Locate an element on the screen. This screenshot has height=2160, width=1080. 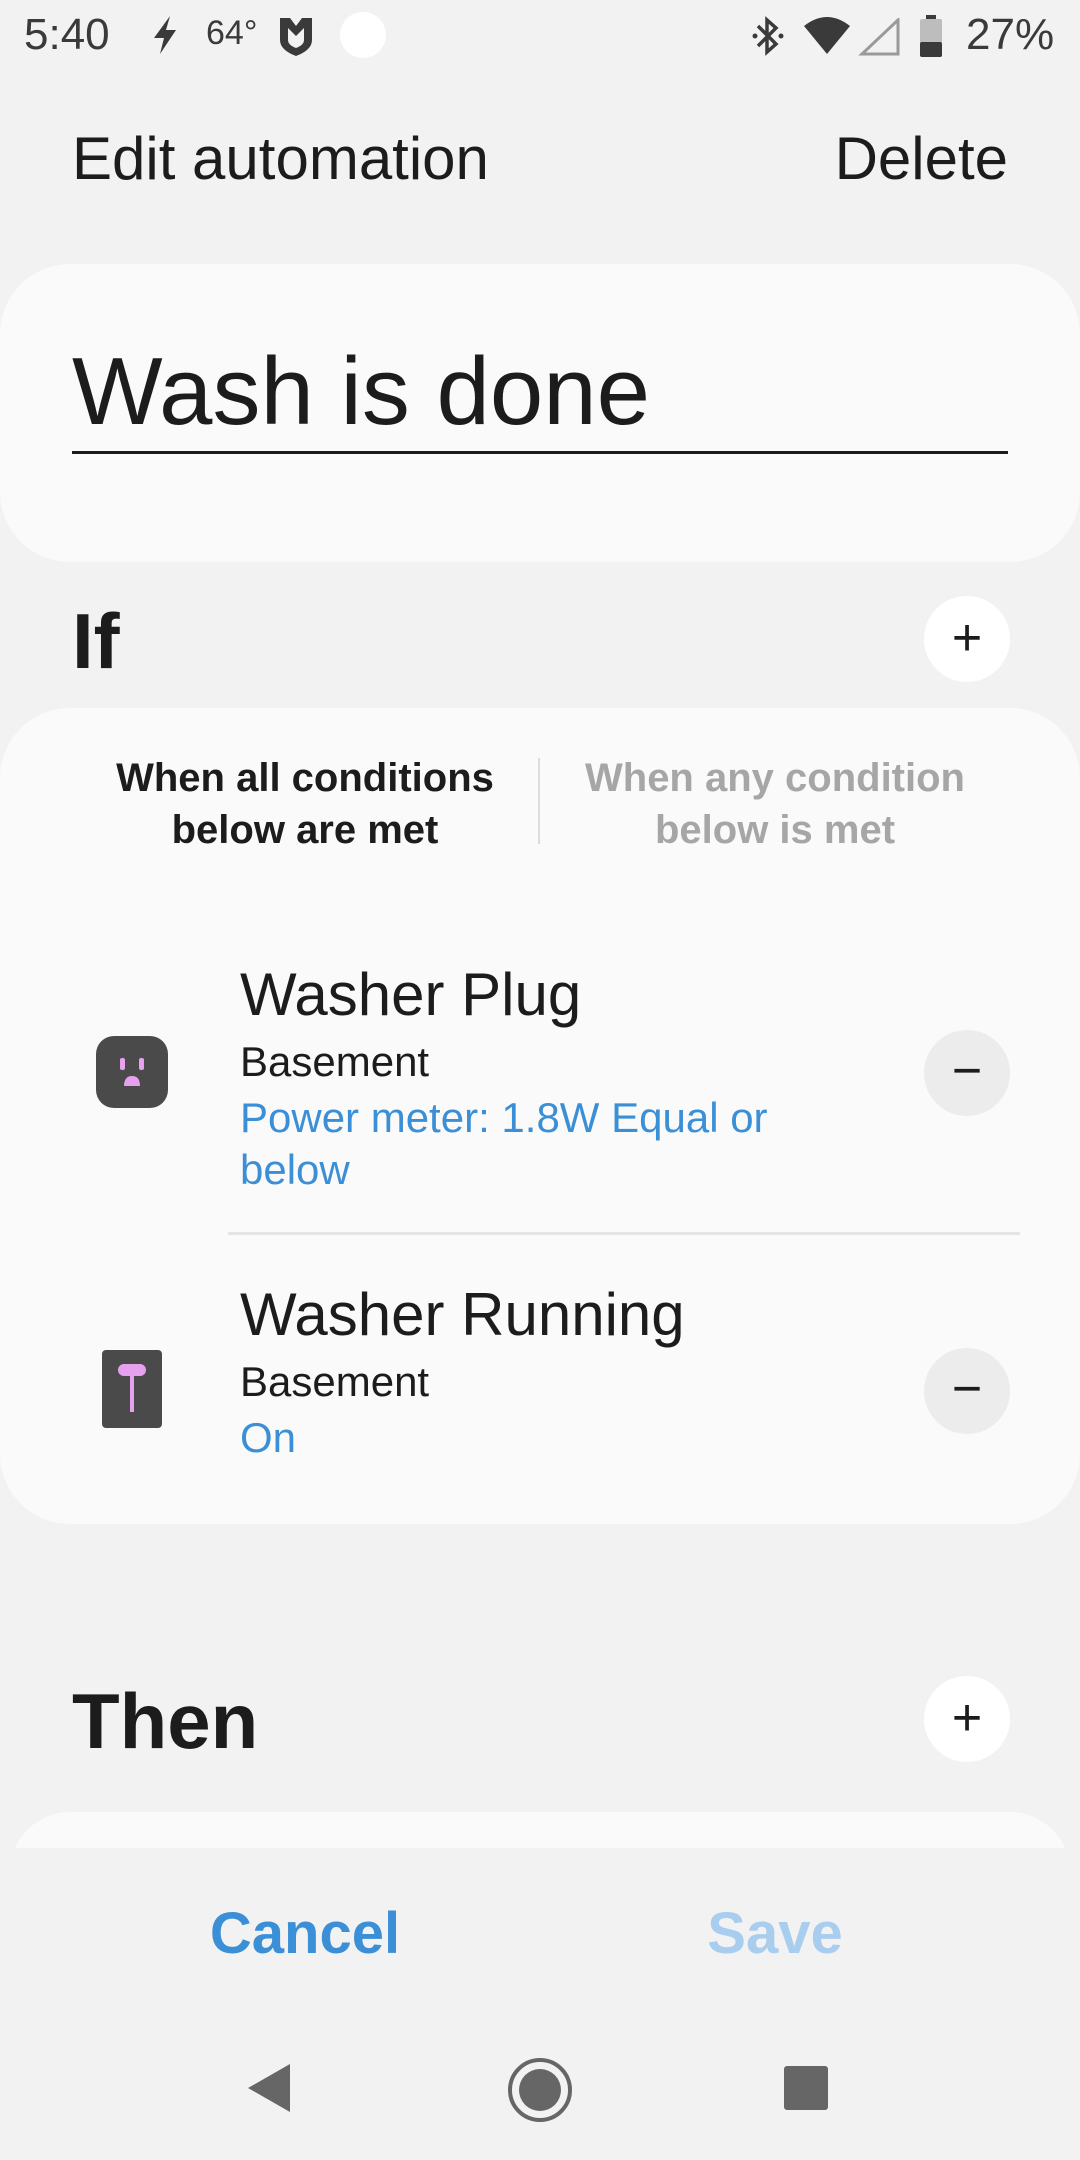
cancel-button: Cancel is located at coordinates (305, 1933).